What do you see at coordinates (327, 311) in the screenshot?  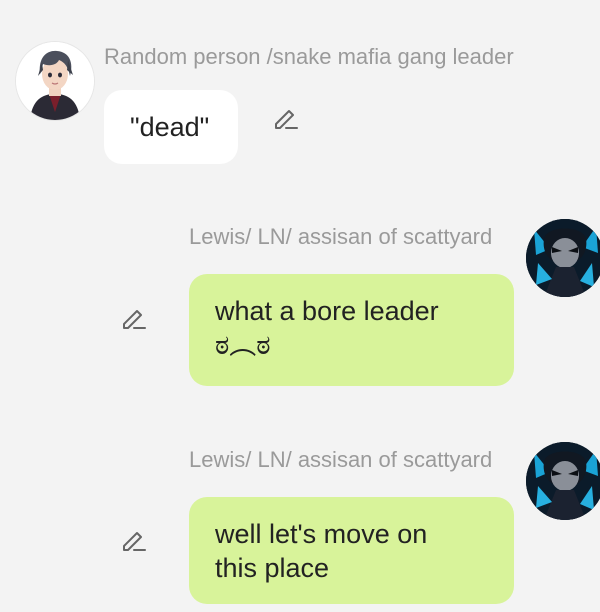 I see `message-text-line: what a bore leader` at bounding box center [327, 311].